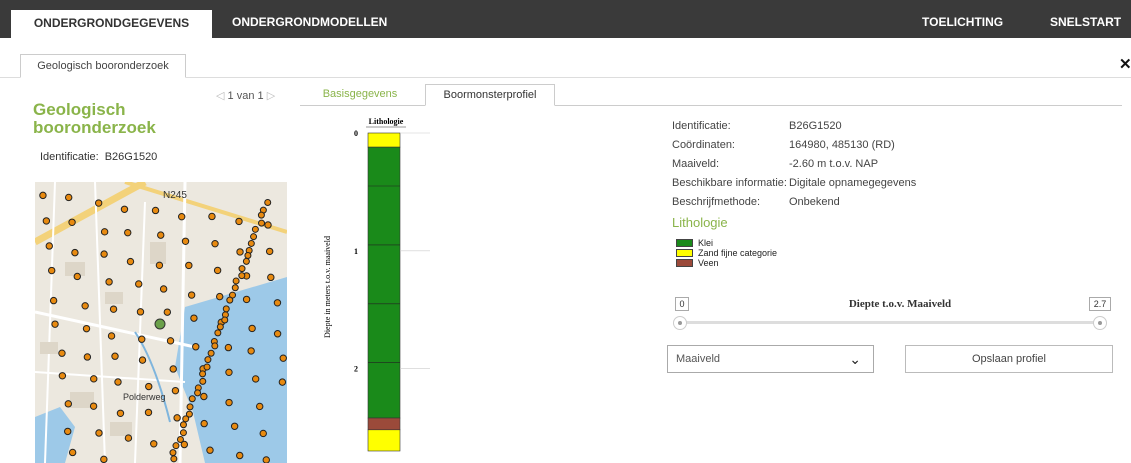 The width and height of the screenshot is (1131, 463). I want to click on depth-slider-track, so click(892, 322).